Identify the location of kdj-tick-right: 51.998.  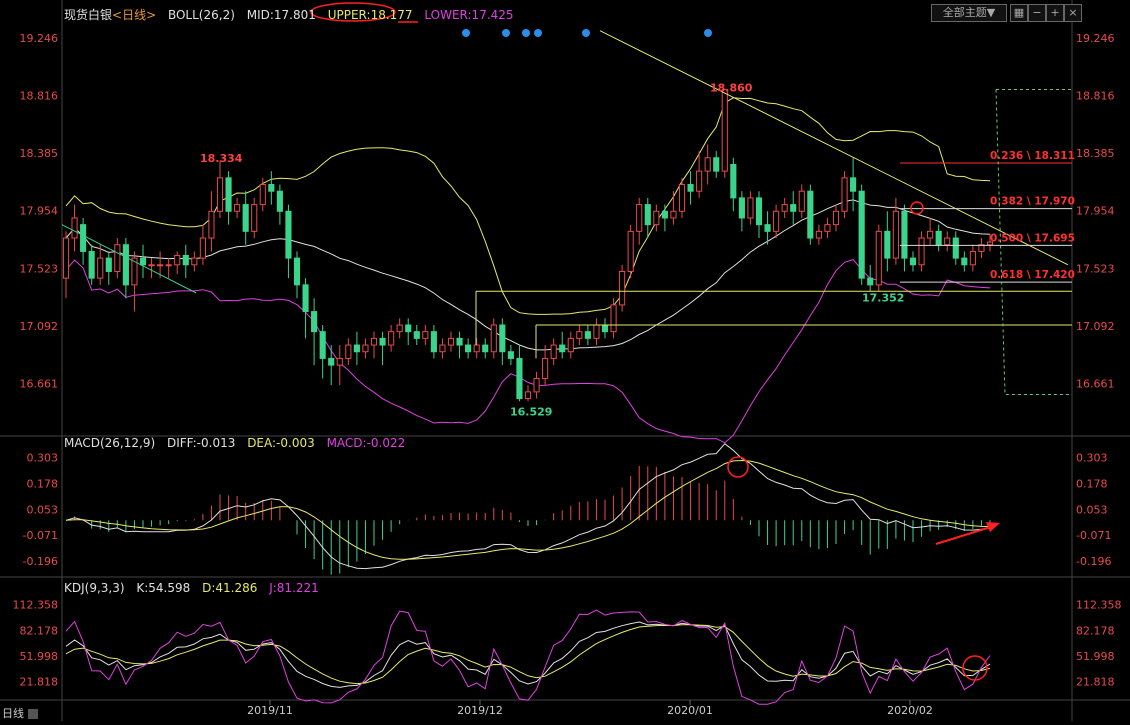
(1095, 656).